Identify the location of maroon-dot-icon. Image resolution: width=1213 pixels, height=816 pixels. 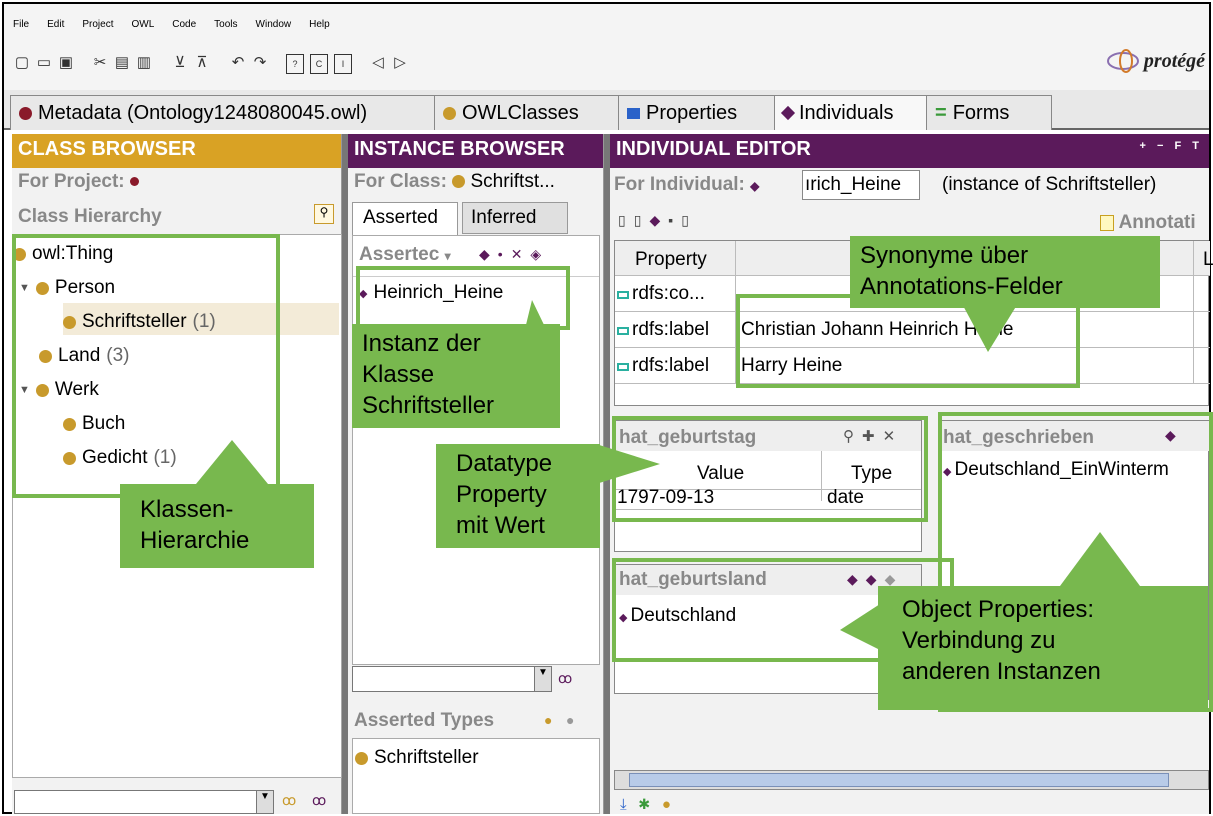
(25, 113).